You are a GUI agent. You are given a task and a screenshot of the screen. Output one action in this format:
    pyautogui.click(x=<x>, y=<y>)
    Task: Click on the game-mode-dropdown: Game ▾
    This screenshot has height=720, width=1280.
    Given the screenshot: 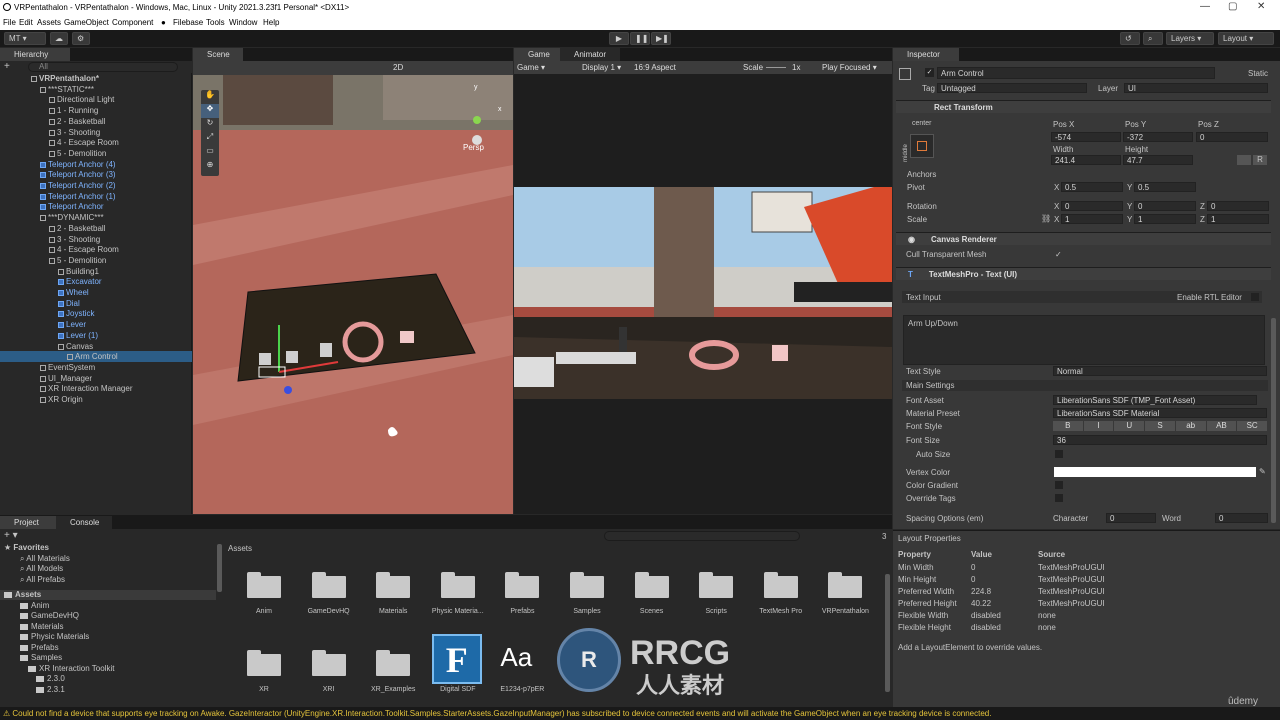 What is the action you would take?
    pyautogui.click(x=531, y=67)
    